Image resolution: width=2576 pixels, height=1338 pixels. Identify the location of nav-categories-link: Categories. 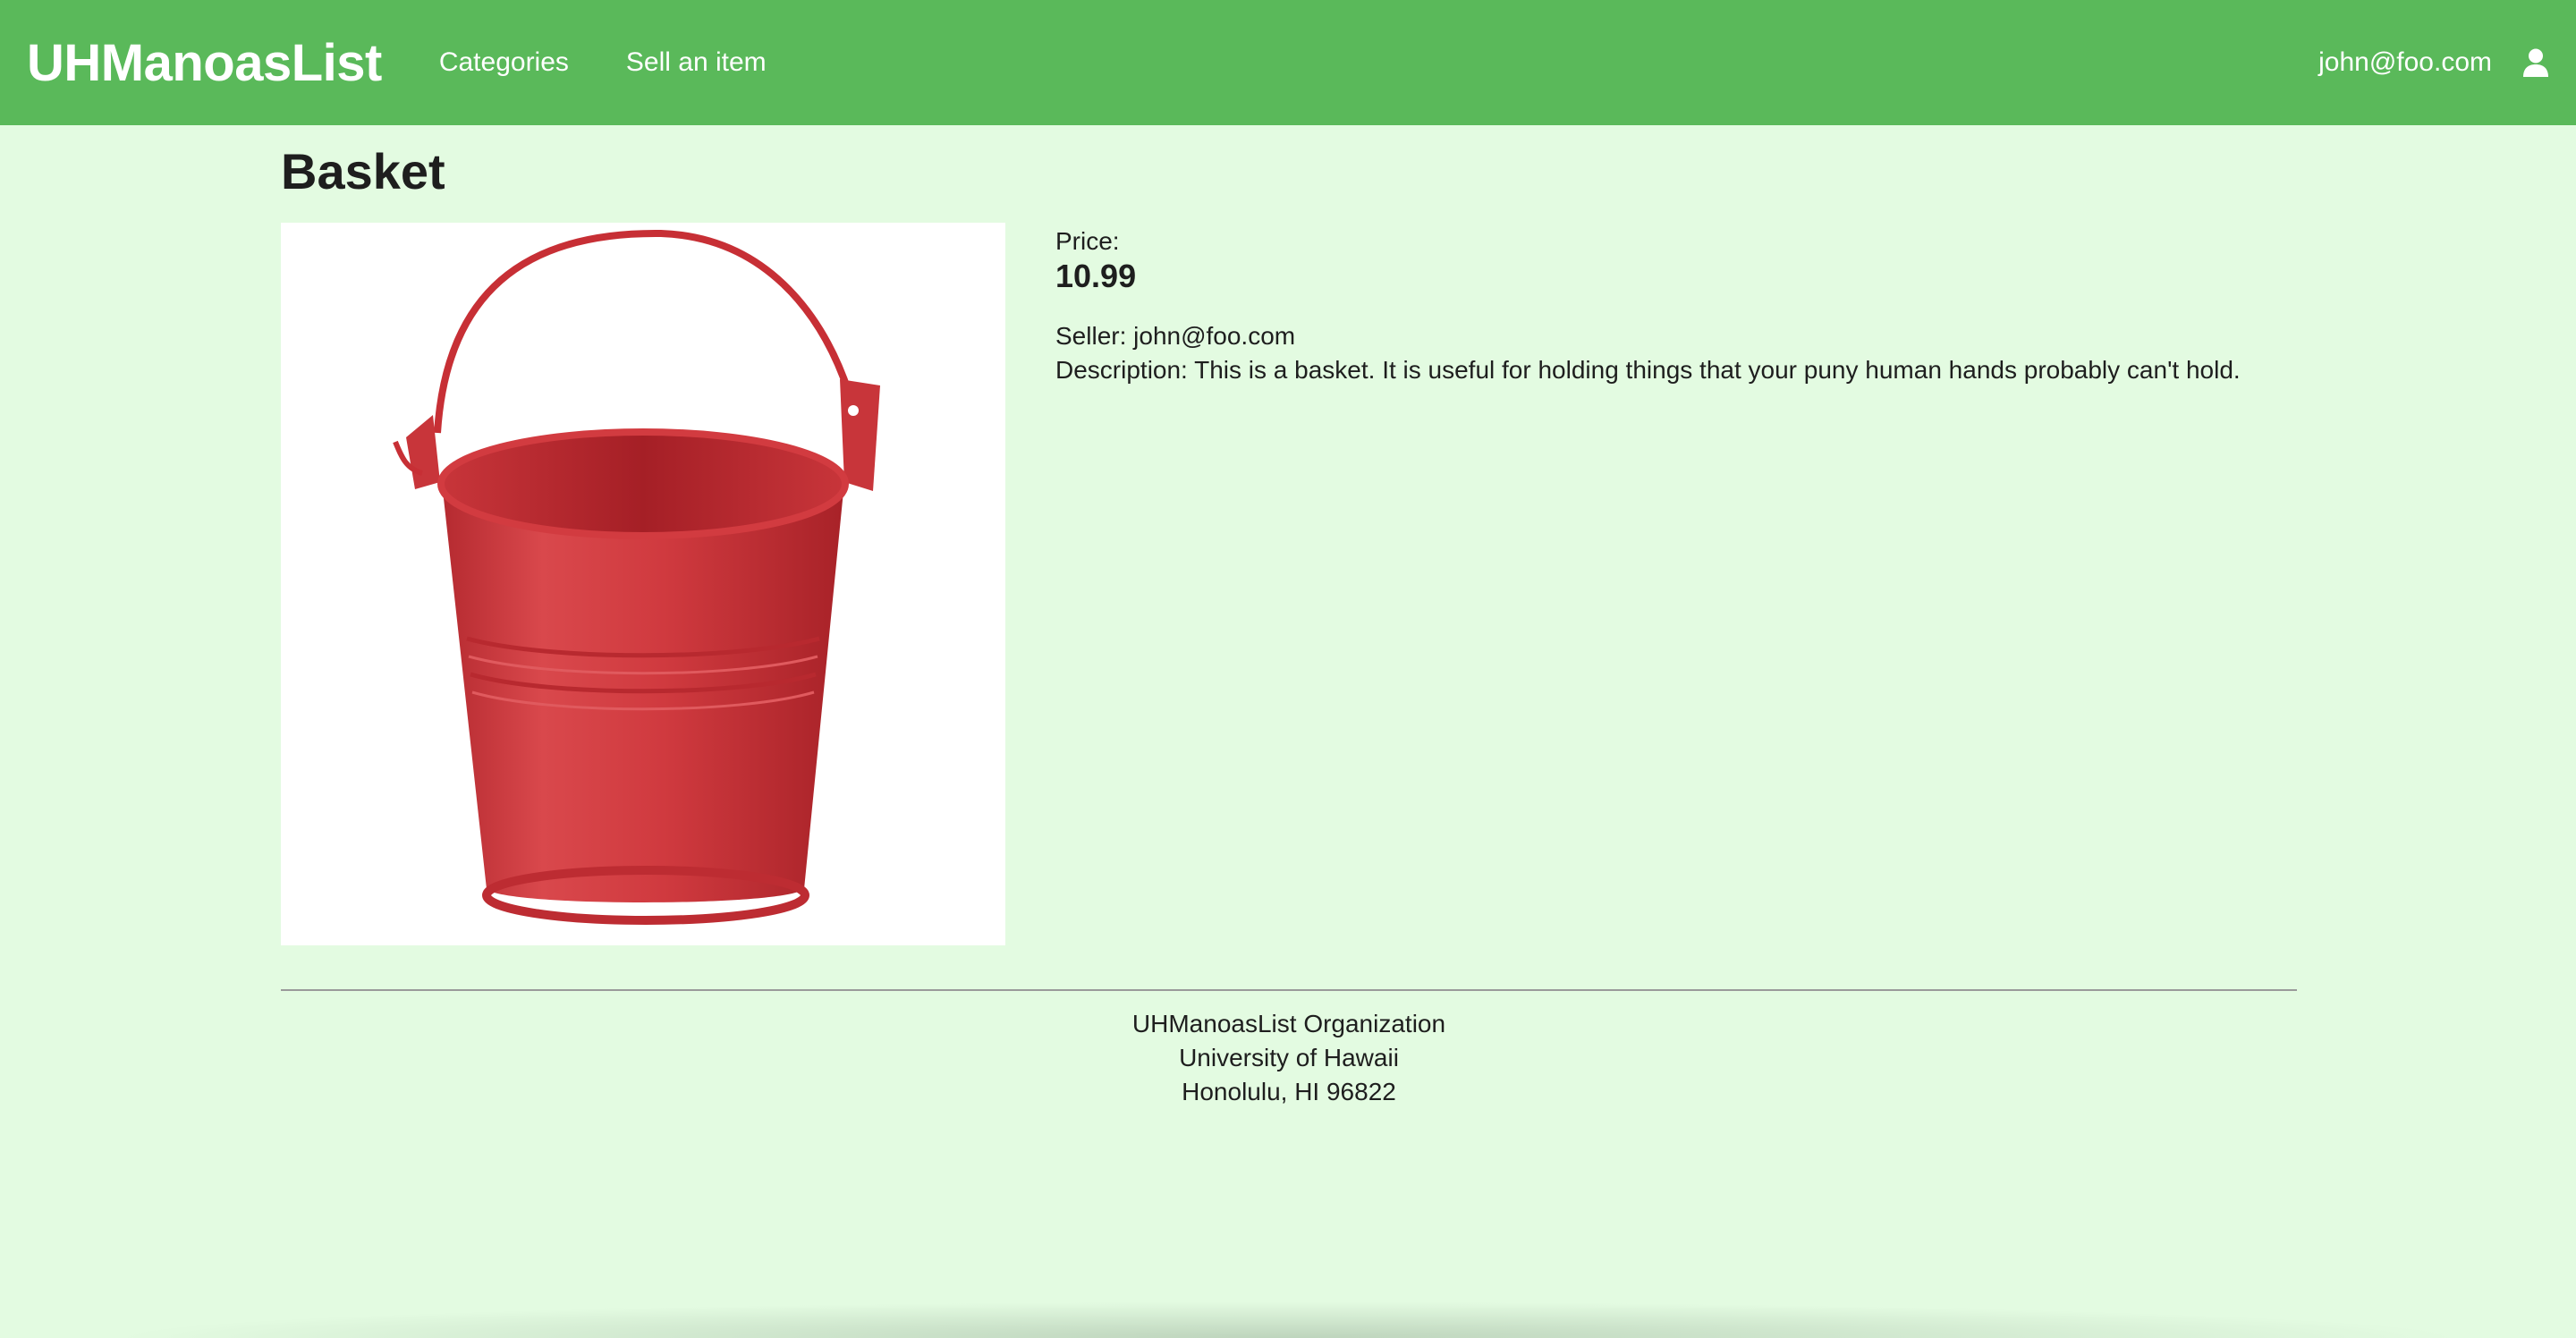
(504, 62).